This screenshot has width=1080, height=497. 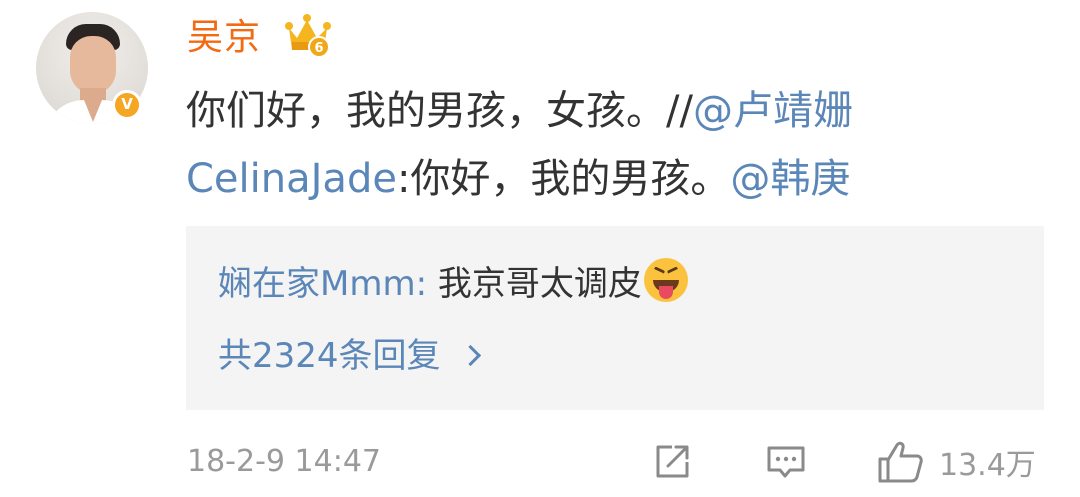 I want to click on like-button: 13.4万, so click(x=956, y=462).